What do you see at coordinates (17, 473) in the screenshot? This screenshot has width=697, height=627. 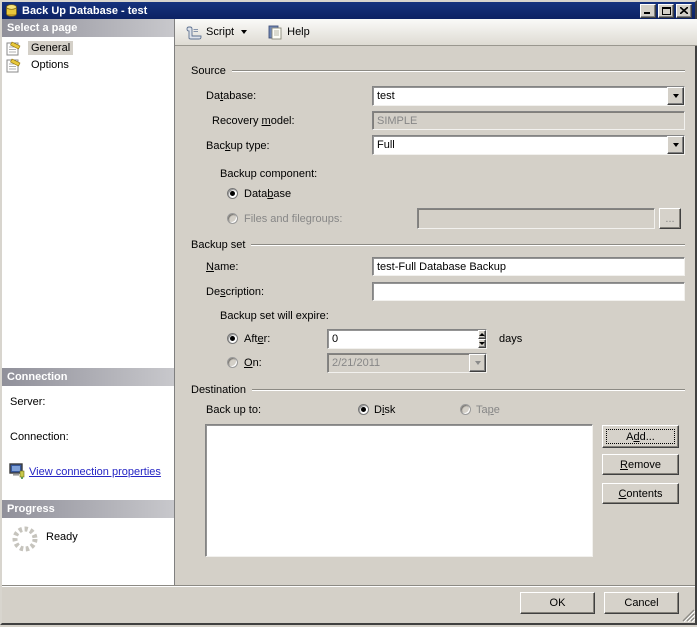 I see `connection-properties-icon` at bounding box center [17, 473].